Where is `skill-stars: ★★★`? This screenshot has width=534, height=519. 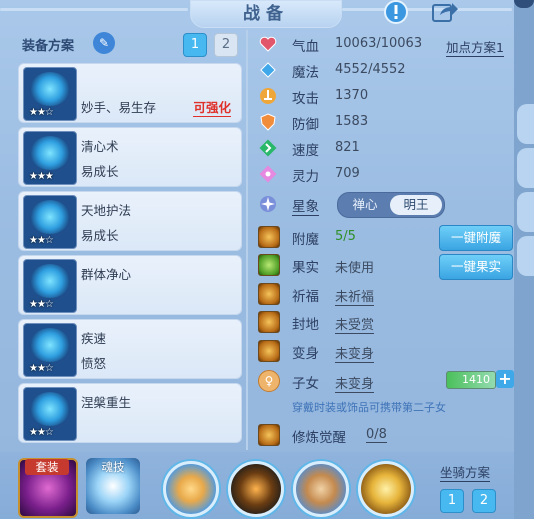
skill-stars: ★★★ is located at coordinates (41, 176).